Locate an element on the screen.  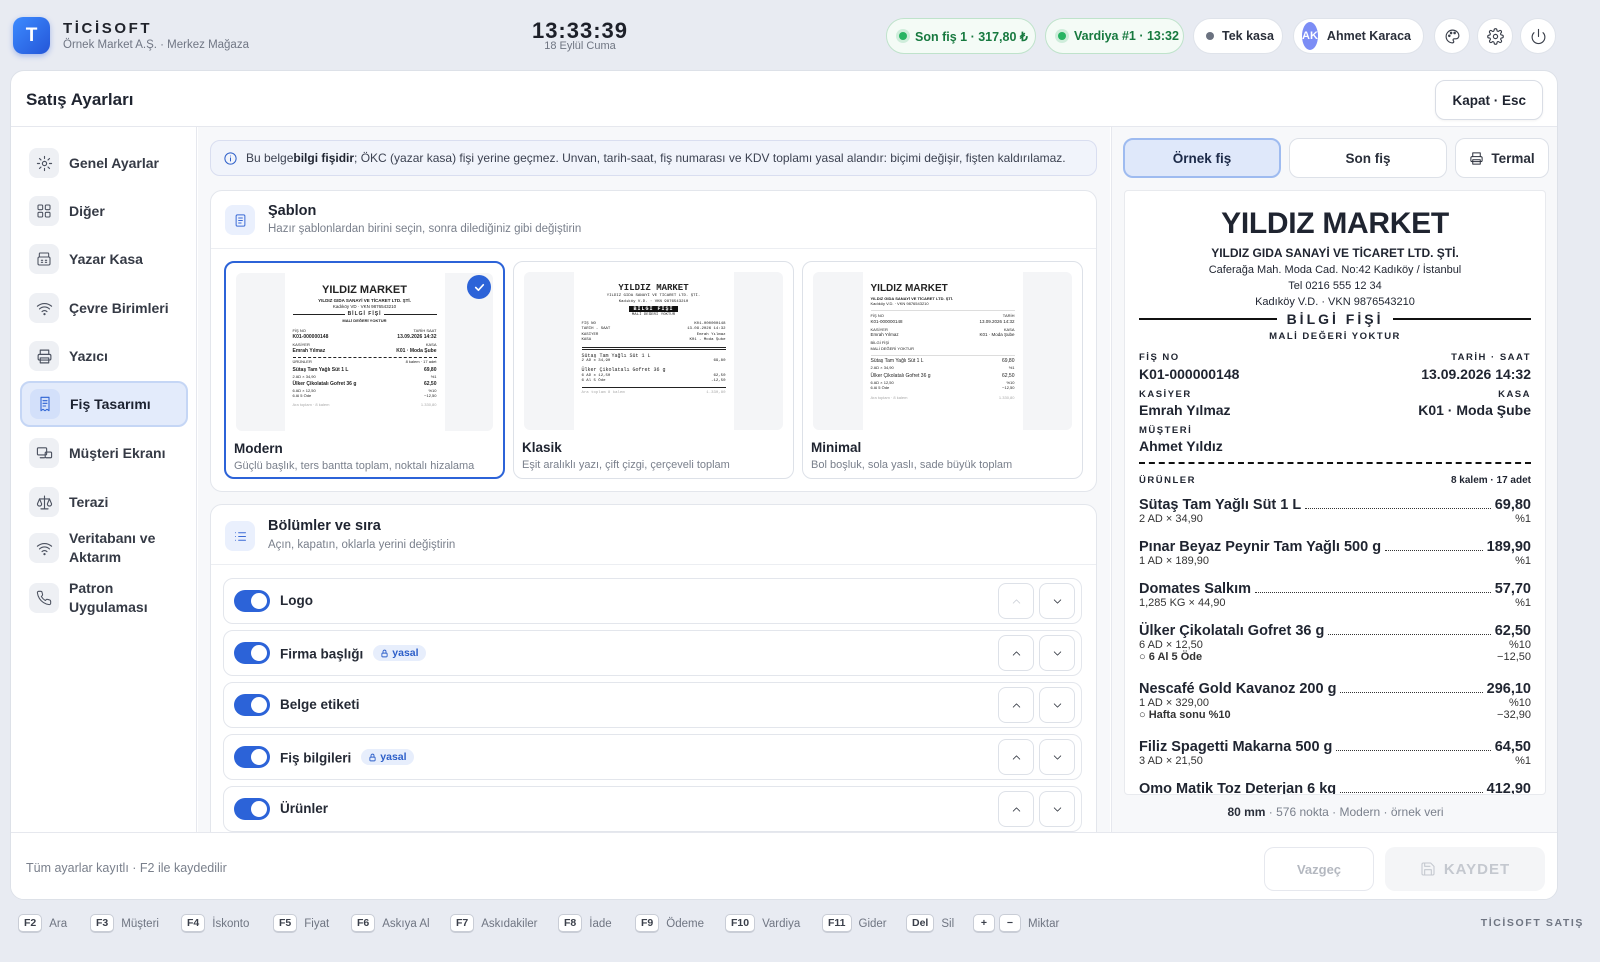
key-cap: F5 is located at coordinates (285, 923).